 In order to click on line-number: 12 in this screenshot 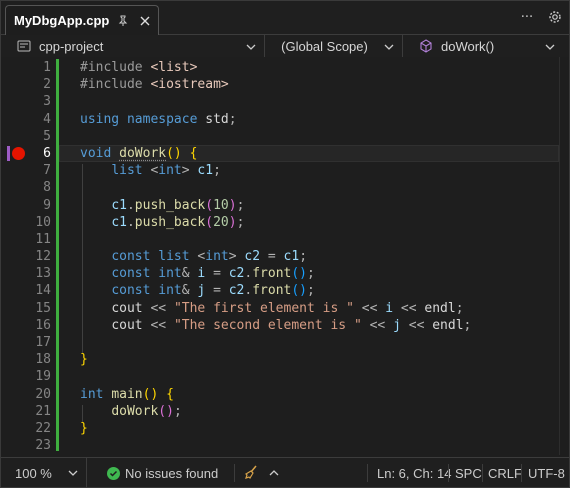, I will do `click(43, 257)`.